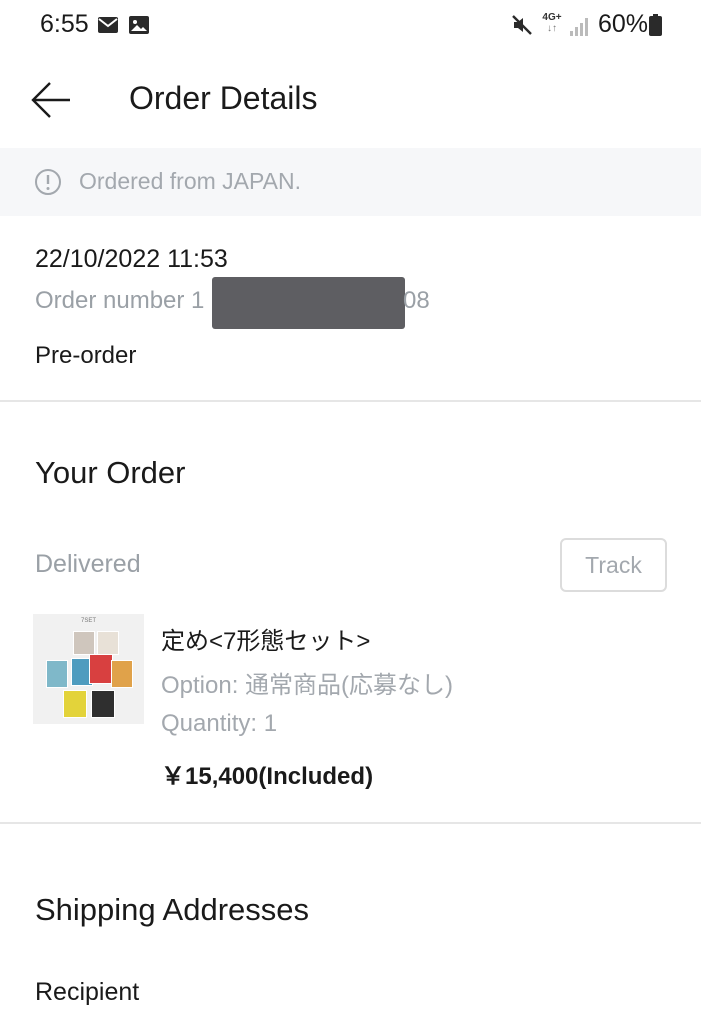  Describe the element at coordinates (172, 909) in the screenshot. I see `shipping-title: Shipping Addresses` at that location.